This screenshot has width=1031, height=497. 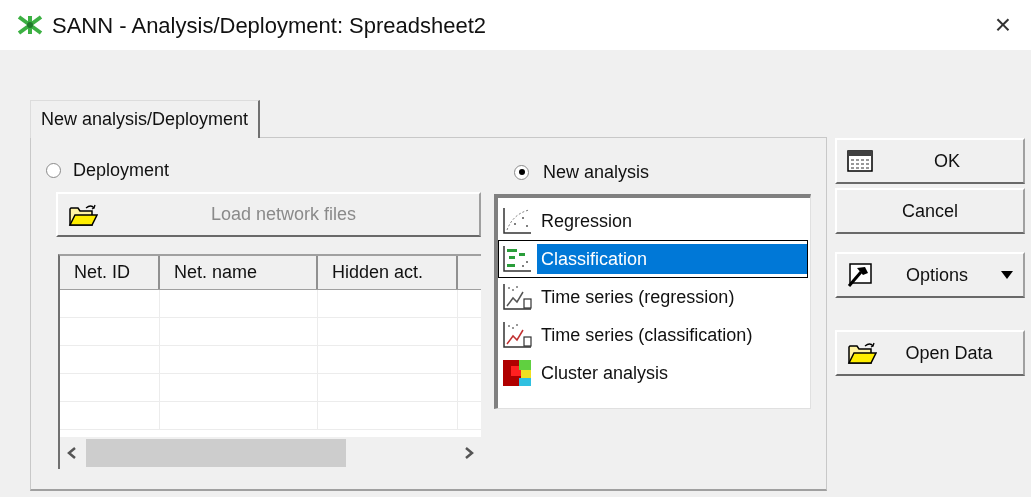 I want to click on options-button: Options, so click(x=930, y=275).